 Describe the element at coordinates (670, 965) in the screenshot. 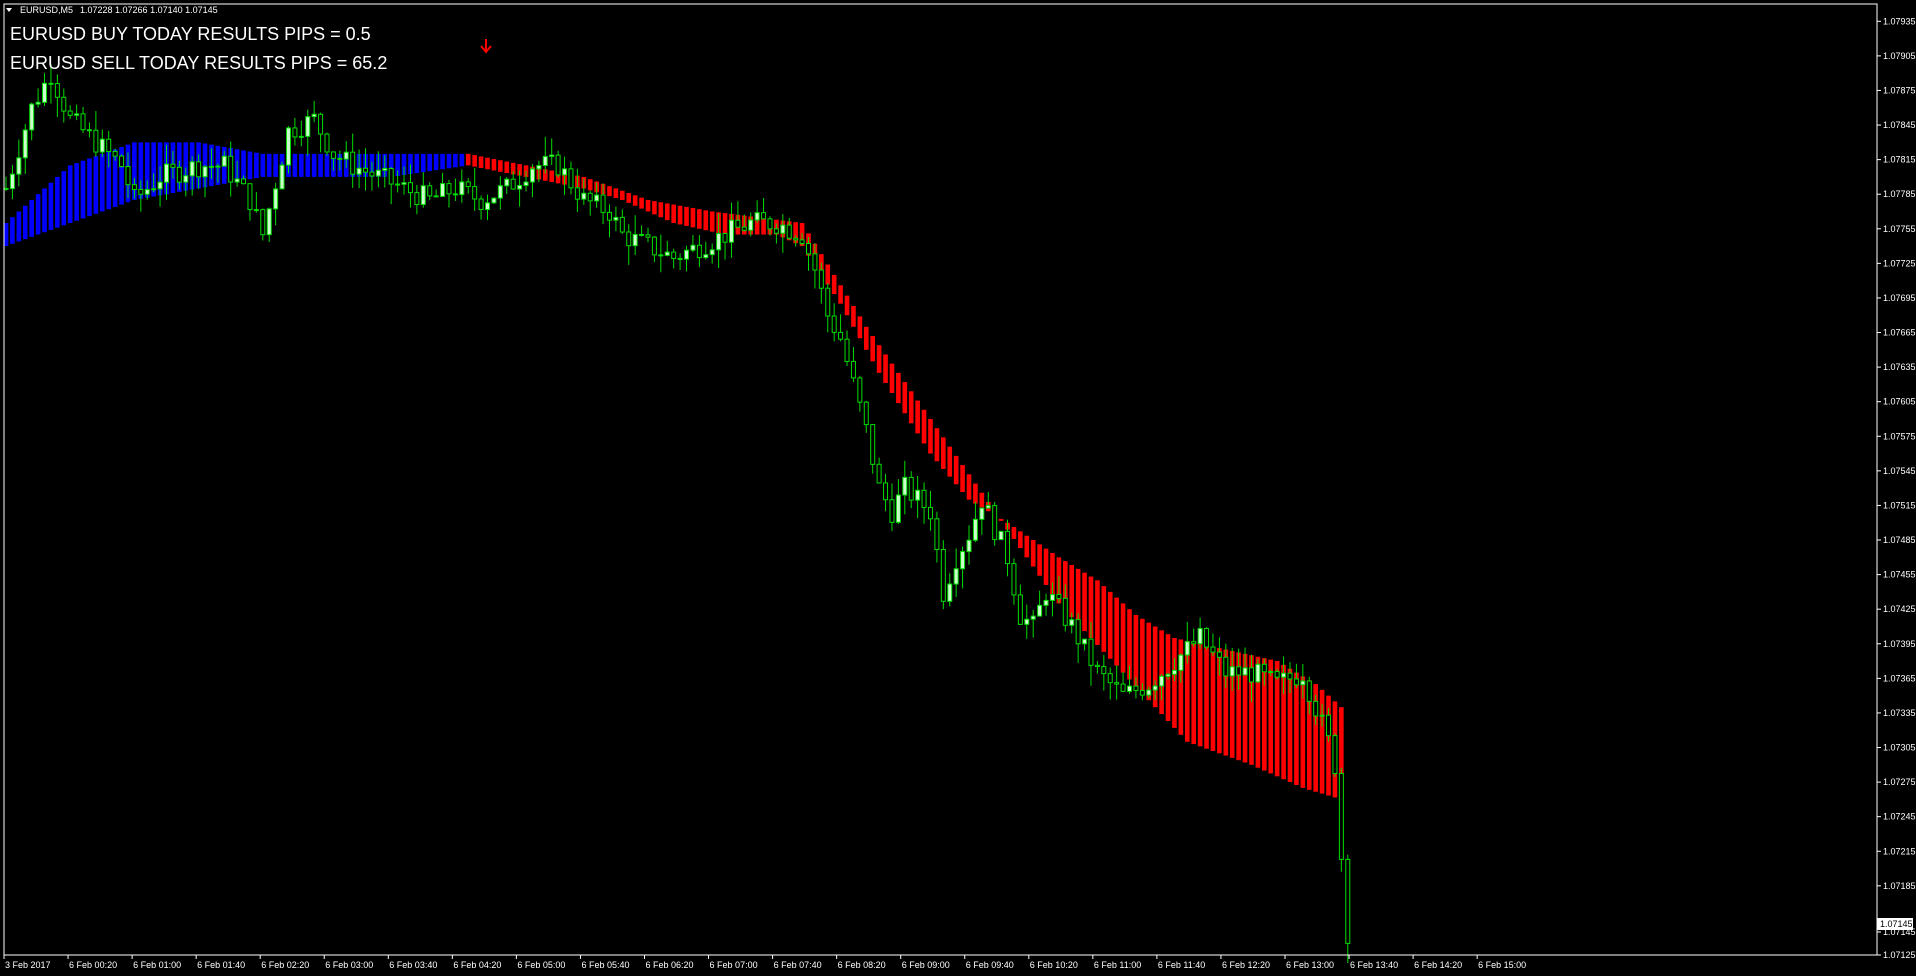

I see `x-tick-label: 6 Feb 06:20` at that location.